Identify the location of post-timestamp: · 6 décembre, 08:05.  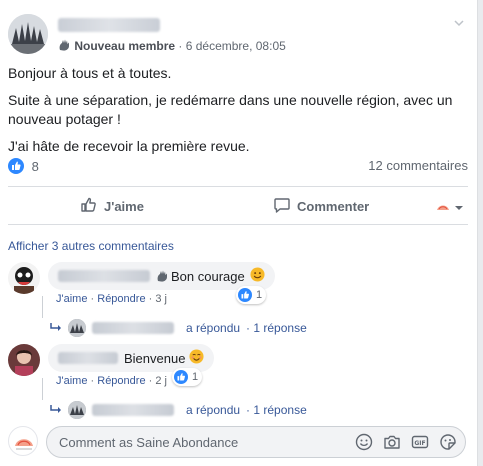
(231, 46).